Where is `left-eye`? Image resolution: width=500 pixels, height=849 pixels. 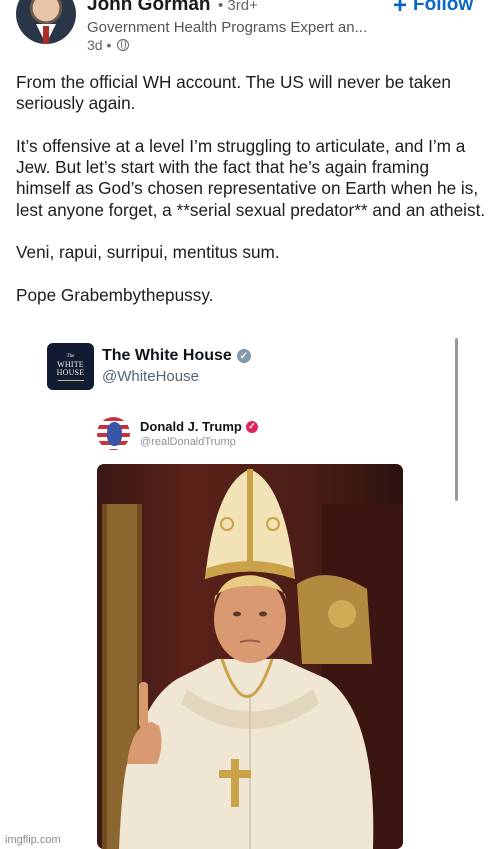 left-eye is located at coordinates (237, 614).